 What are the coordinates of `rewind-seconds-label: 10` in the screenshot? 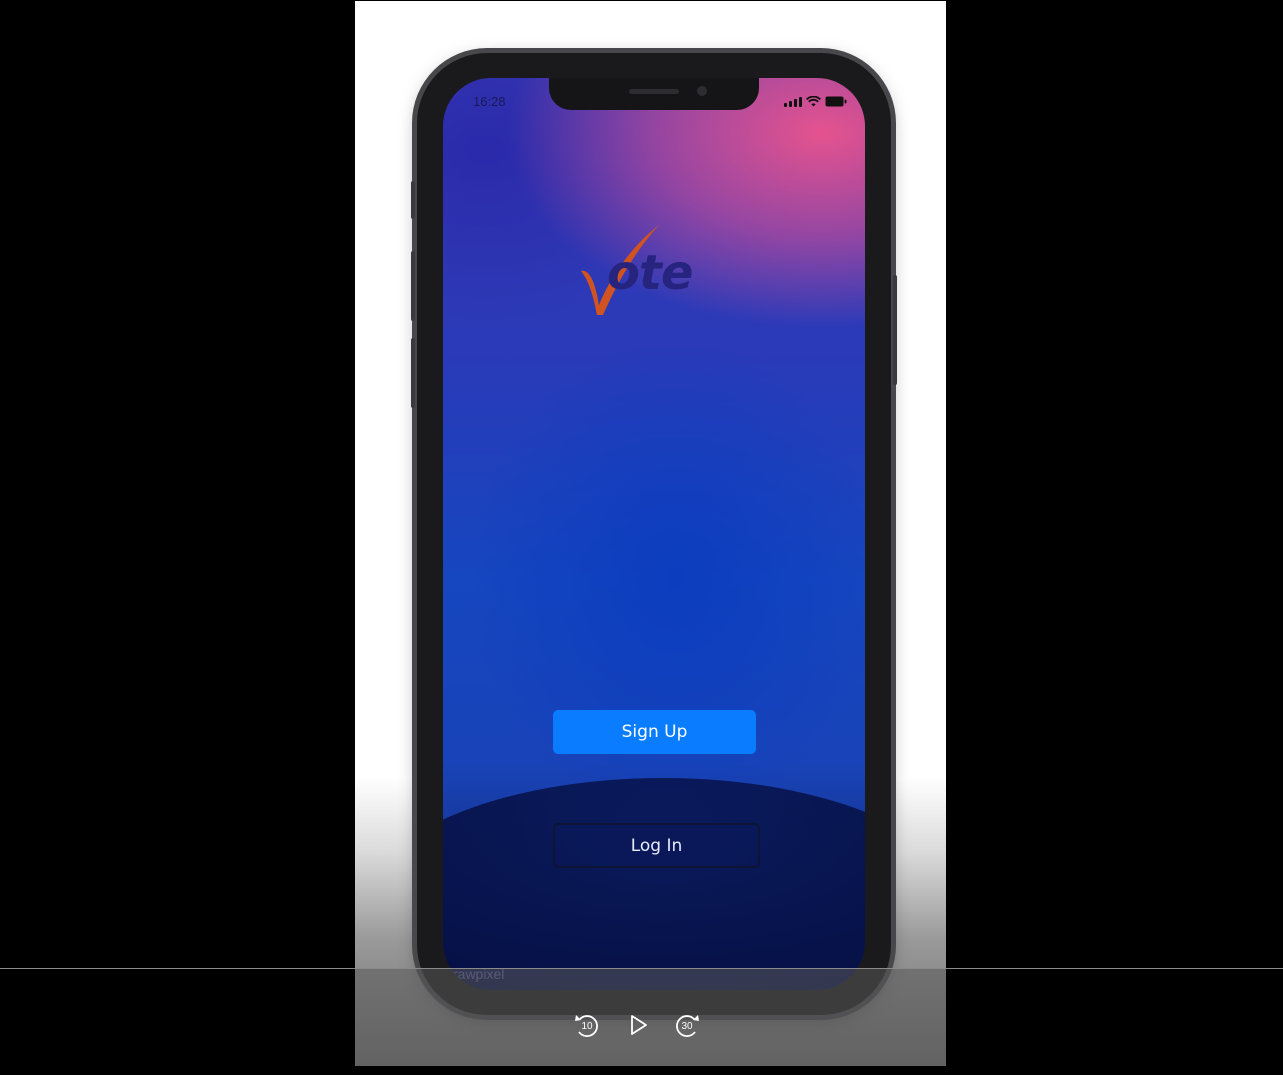 It's located at (587, 1026).